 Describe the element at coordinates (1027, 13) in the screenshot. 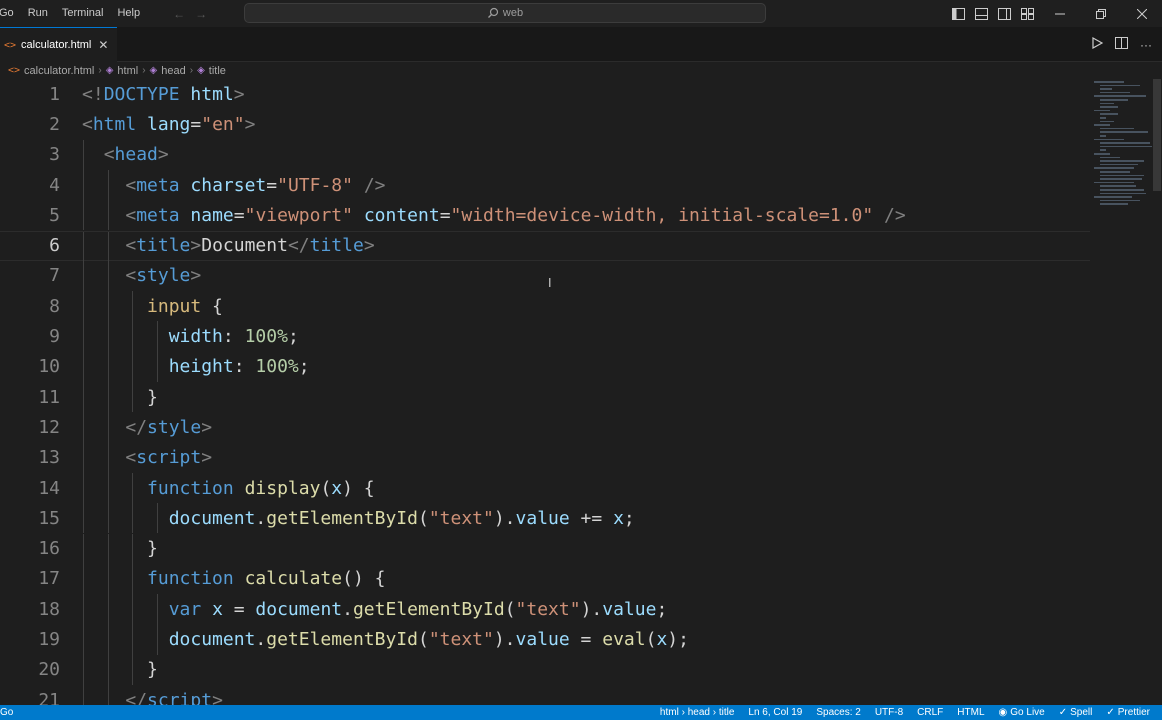

I see `customize-layout-icon` at that location.